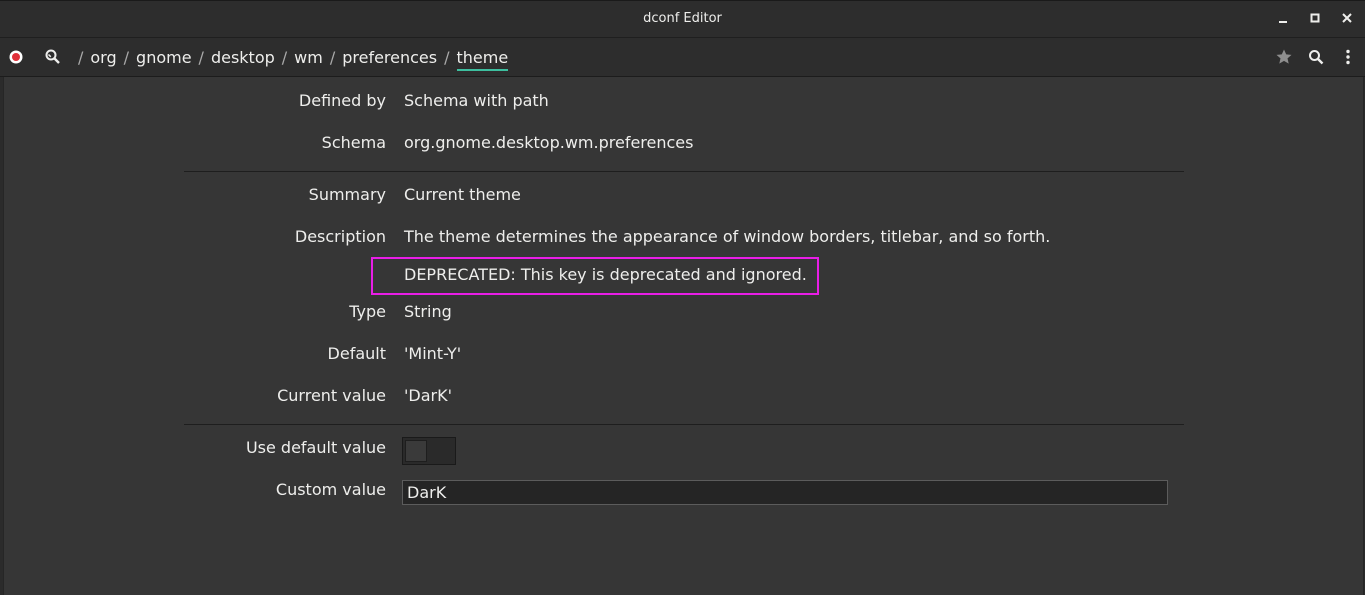 The width and height of the screenshot is (1365, 595). I want to click on current-value: 'DarK', so click(428, 395).